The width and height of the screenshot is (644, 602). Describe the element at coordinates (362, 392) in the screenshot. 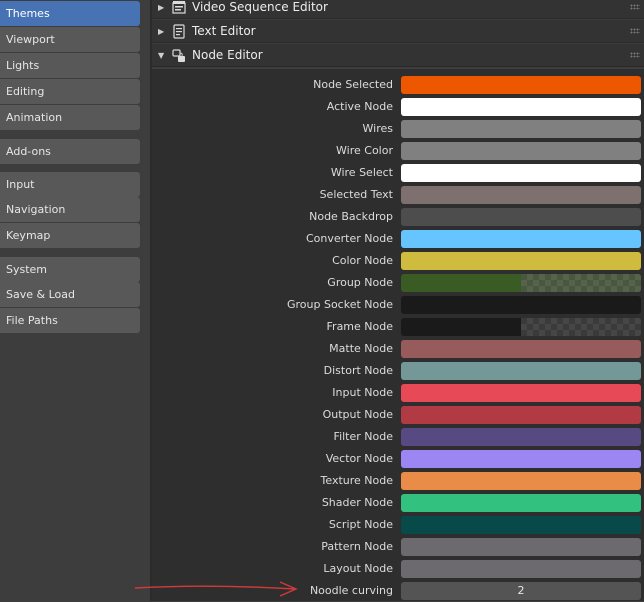

I see `property-label: Input Node` at that location.